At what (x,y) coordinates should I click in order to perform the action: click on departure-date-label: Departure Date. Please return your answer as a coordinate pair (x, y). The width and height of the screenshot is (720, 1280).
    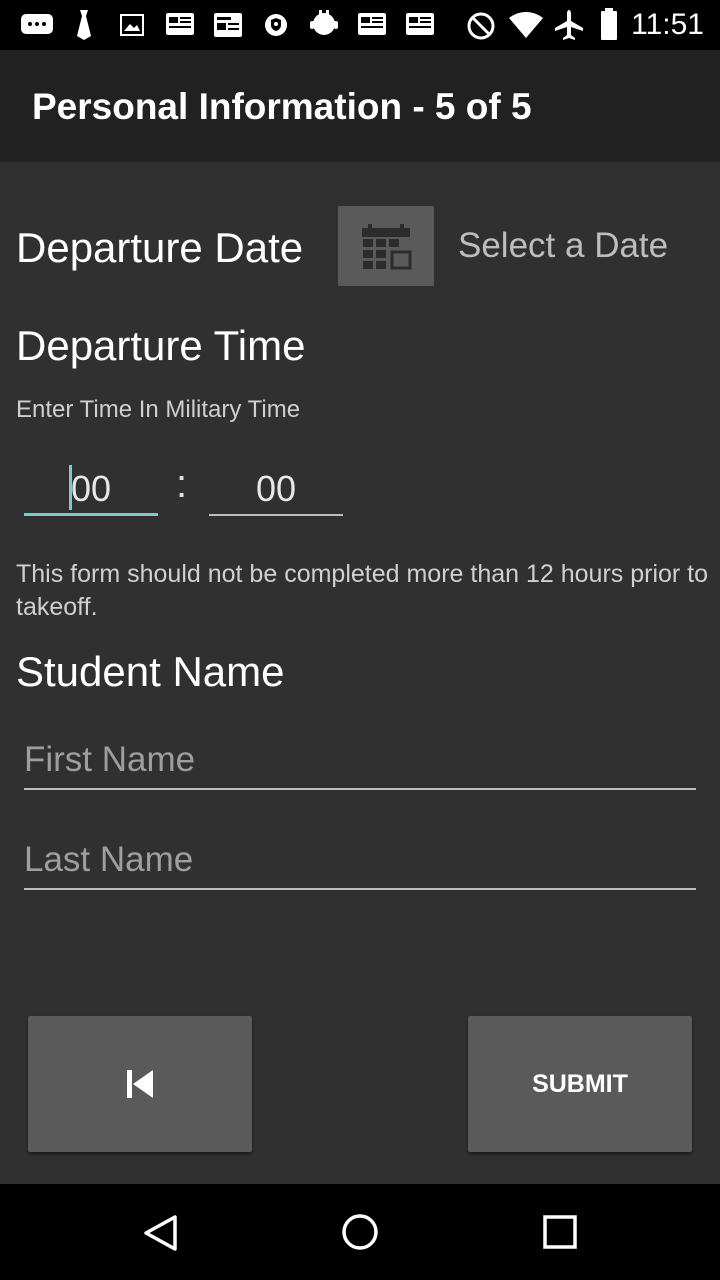
    Looking at the image, I should click on (160, 247).